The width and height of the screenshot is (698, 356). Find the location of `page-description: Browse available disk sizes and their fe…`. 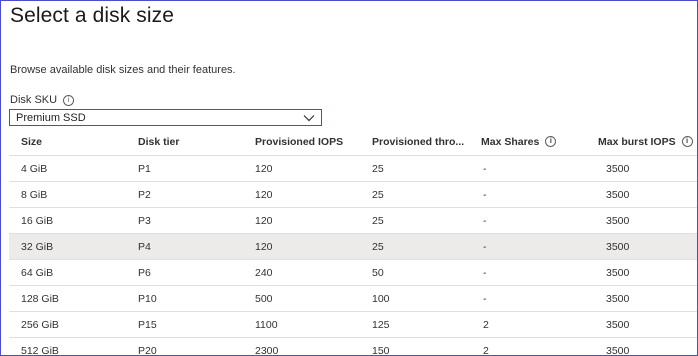

page-description: Browse available disk sizes and their fe… is located at coordinates (123, 70).